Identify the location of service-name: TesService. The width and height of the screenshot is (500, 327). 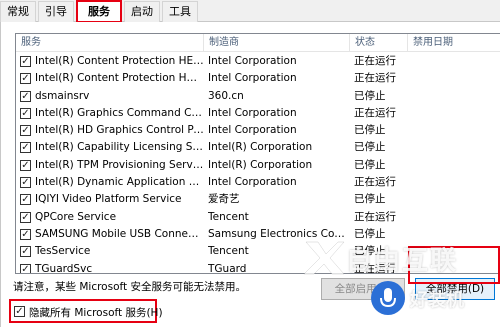
(63, 251).